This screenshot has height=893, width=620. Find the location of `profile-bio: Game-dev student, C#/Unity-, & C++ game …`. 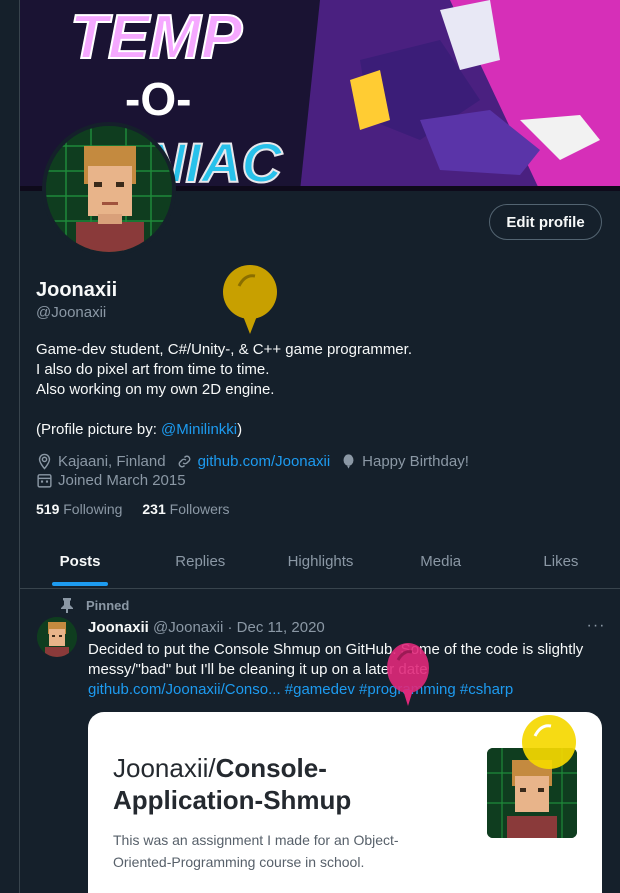

profile-bio: Game-dev student, C#/Unity-, & C++ game … is located at coordinates (316, 390).